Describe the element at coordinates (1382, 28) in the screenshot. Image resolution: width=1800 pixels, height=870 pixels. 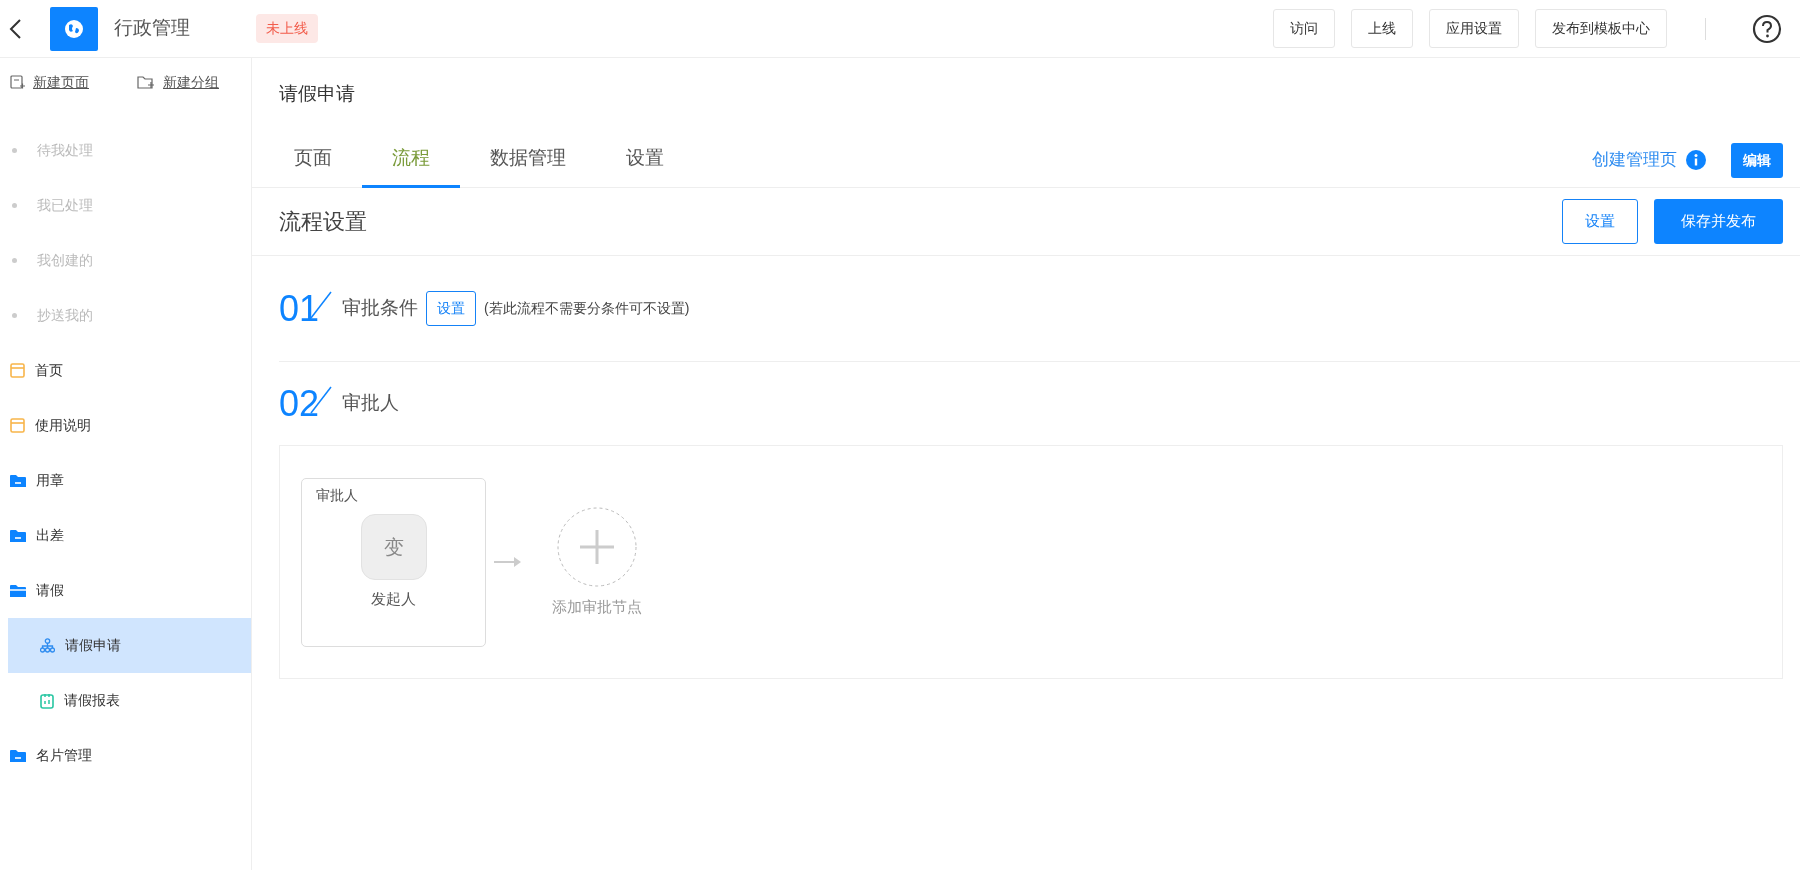
I see `header-button: 上线` at that location.